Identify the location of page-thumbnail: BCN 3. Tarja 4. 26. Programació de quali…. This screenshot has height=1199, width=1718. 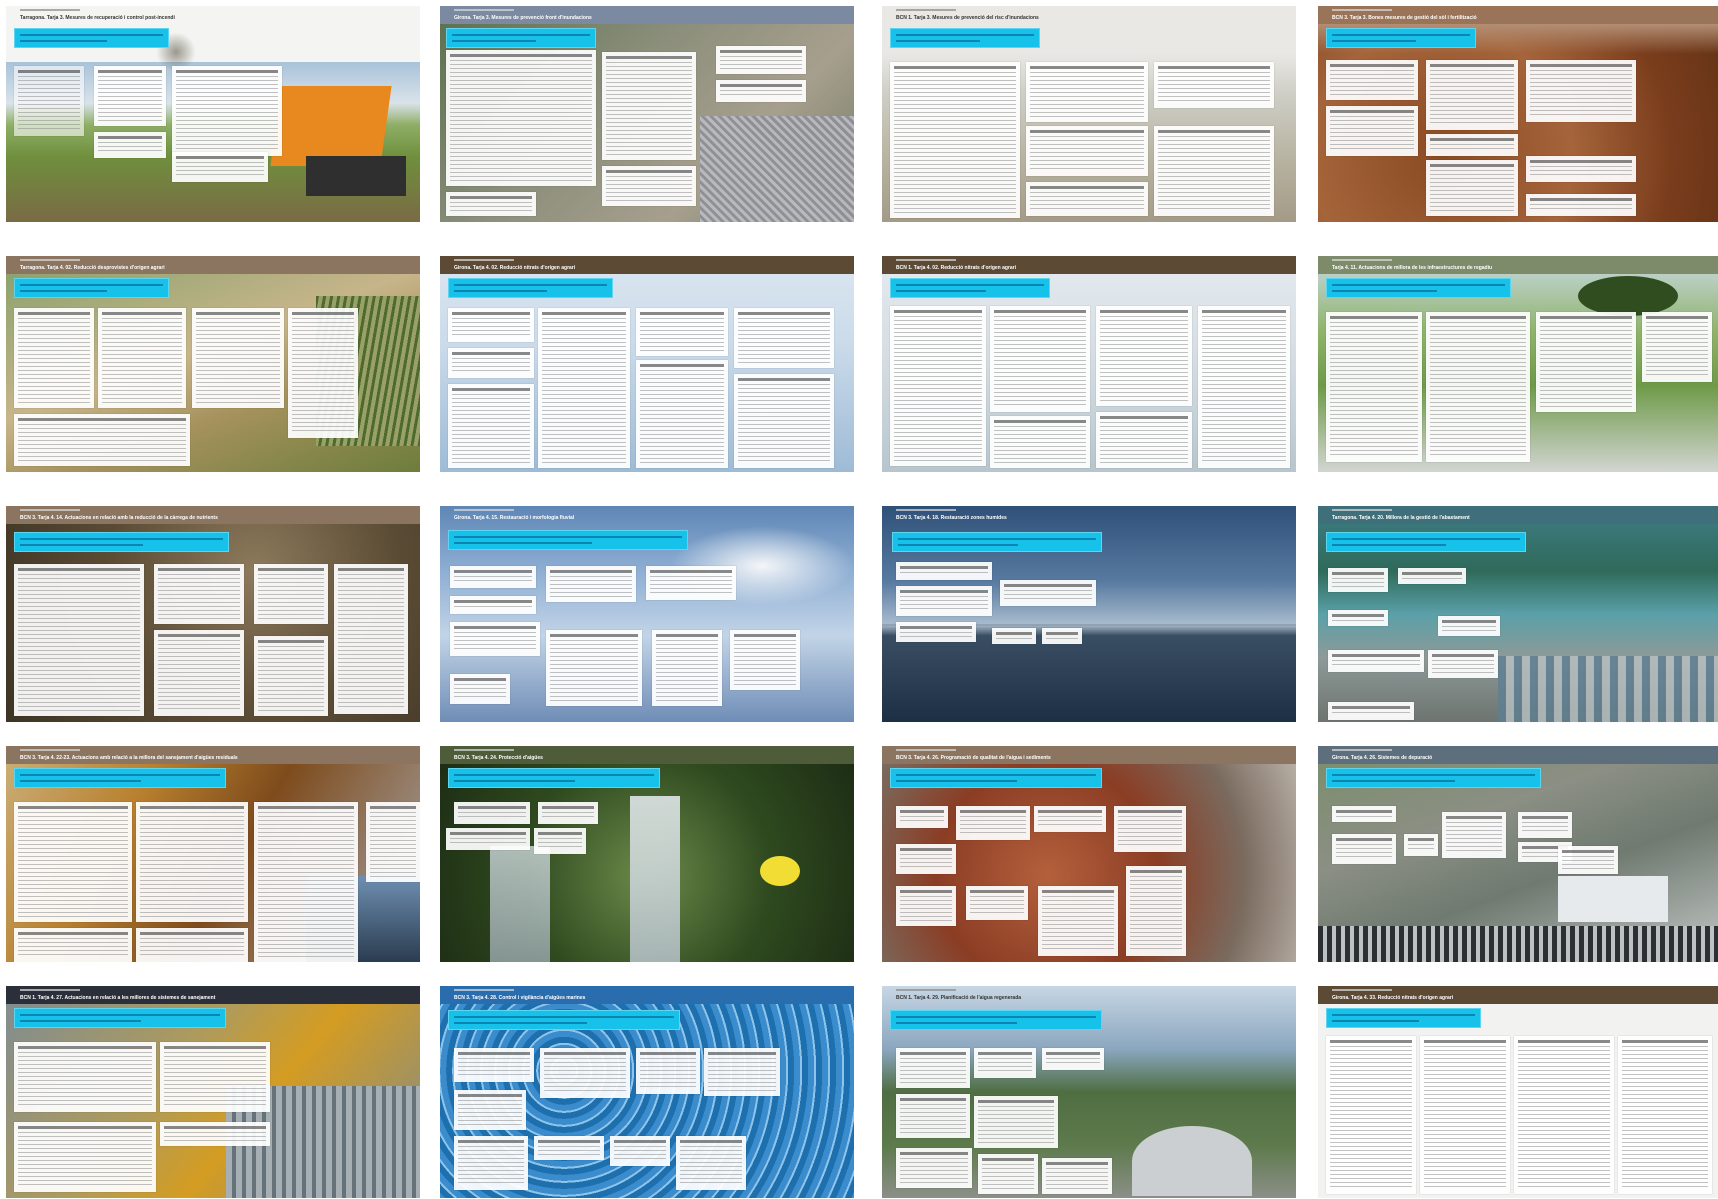
(1089, 854).